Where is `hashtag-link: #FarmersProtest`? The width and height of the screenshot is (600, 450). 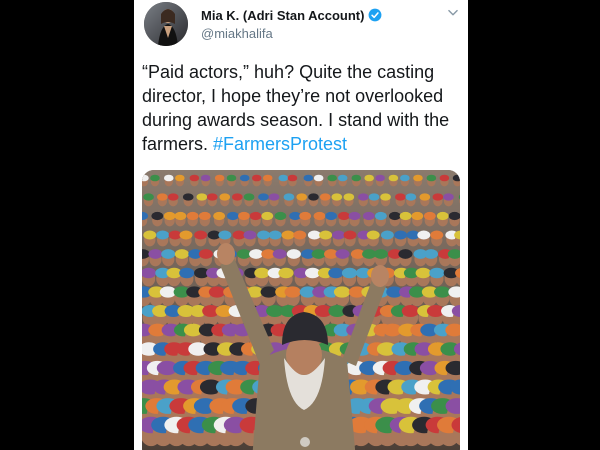
hashtag-link: #FarmersProtest is located at coordinates (280, 144).